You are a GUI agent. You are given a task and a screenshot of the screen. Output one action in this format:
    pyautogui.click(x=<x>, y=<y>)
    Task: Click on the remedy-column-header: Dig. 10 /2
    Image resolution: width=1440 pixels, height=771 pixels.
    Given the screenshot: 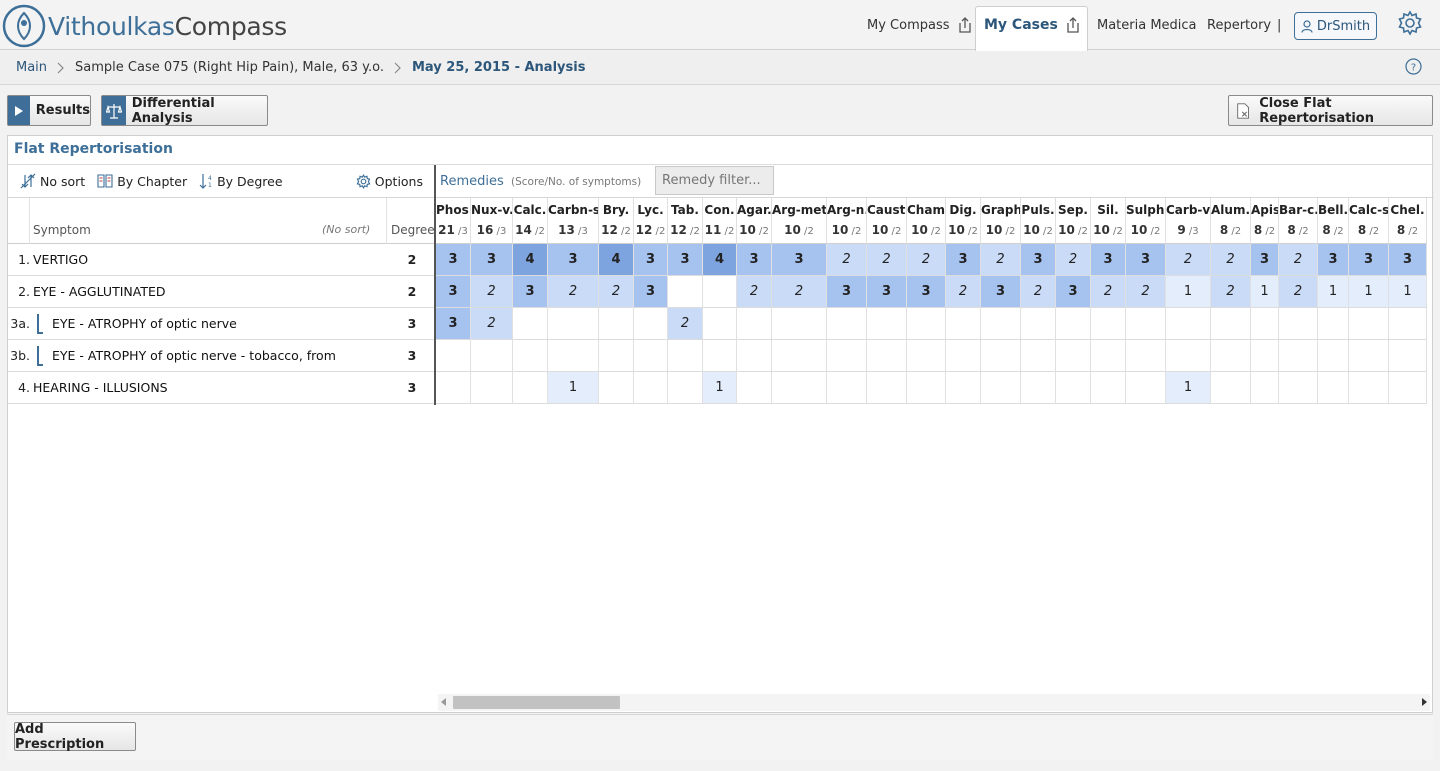 What is the action you would take?
    pyautogui.click(x=963, y=221)
    